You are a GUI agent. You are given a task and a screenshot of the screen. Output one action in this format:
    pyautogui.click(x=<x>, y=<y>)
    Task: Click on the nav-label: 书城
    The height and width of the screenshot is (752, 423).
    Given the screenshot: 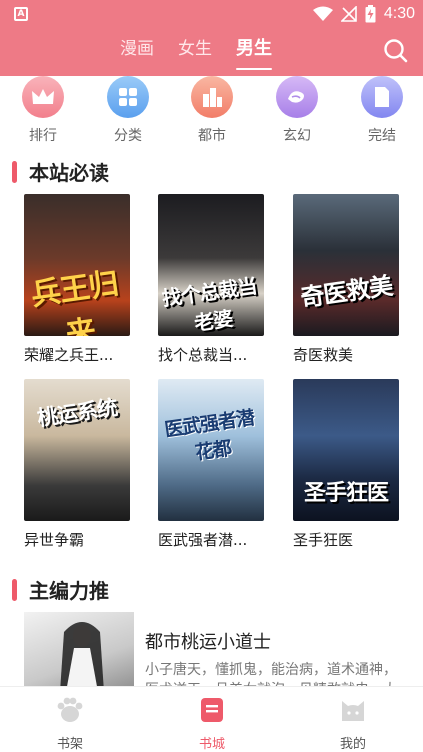 What is the action you would take?
    pyautogui.click(x=211, y=744)
    